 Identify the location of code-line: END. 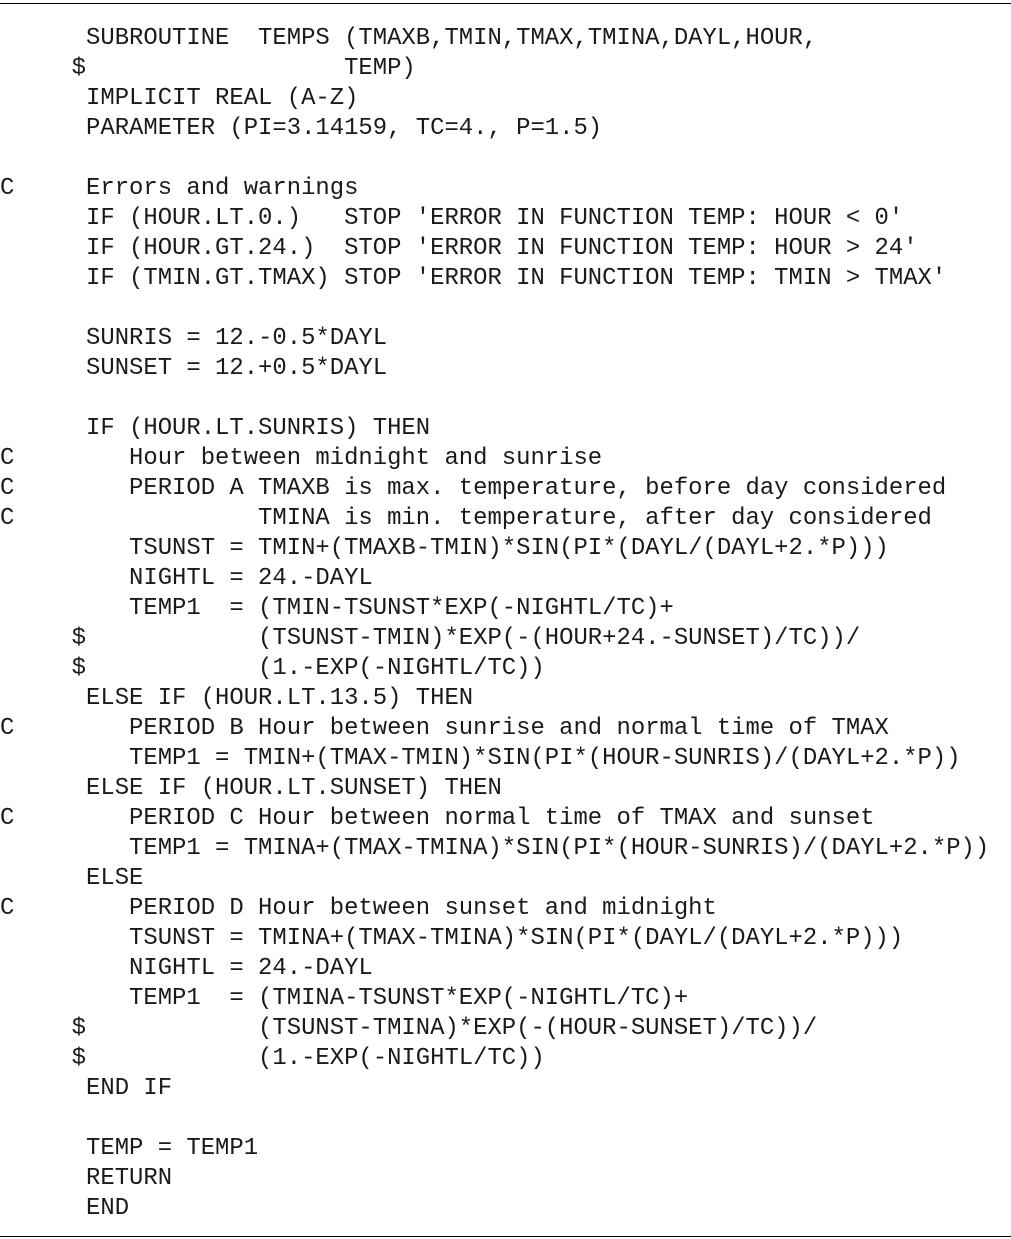
(65, 1208).